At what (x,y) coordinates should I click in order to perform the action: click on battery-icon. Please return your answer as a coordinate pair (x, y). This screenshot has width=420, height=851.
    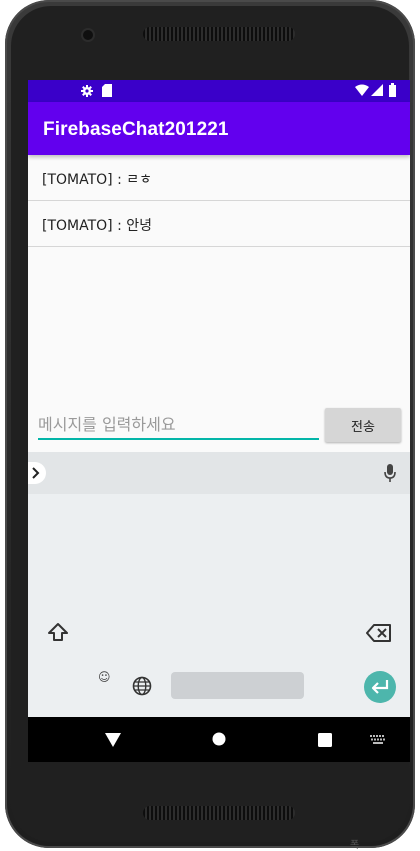
    Looking at the image, I should click on (392, 90).